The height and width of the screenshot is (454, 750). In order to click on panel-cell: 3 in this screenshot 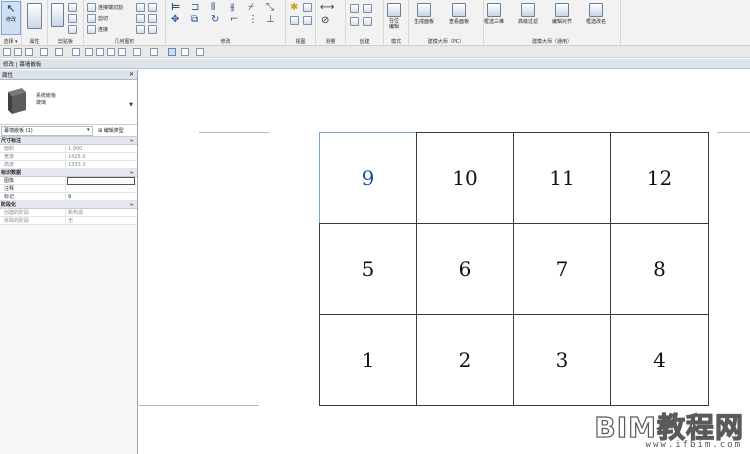, I will do `click(562, 360)`.